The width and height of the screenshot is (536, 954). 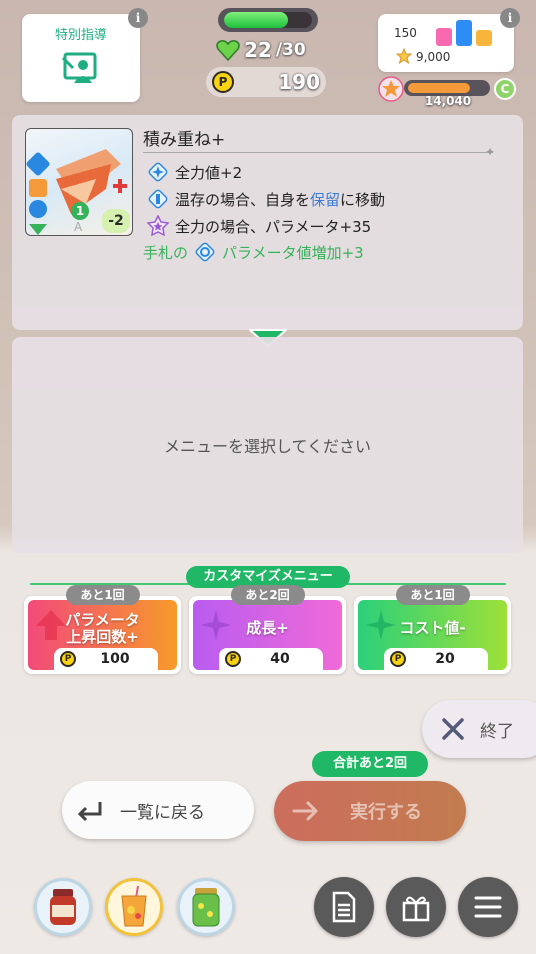 What do you see at coordinates (158, 172) in the screenshot?
I see `full-power-icon` at bounding box center [158, 172].